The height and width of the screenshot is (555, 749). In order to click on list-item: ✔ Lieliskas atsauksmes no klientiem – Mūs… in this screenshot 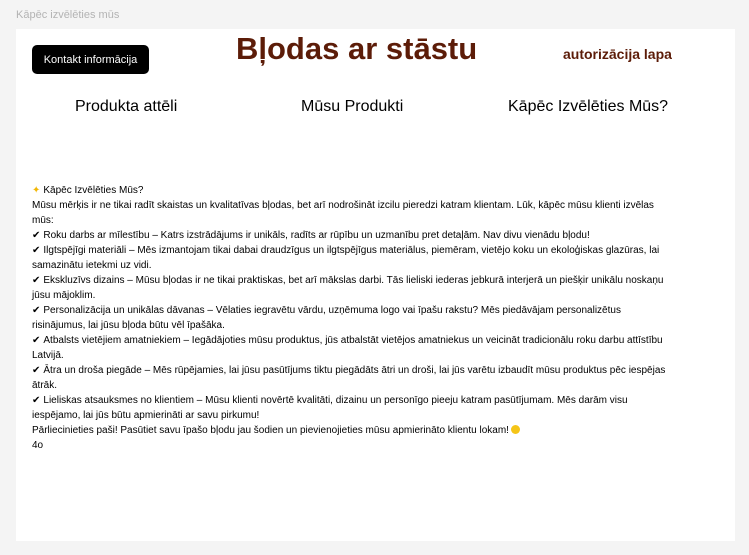, I will do `click(330, 408)`.